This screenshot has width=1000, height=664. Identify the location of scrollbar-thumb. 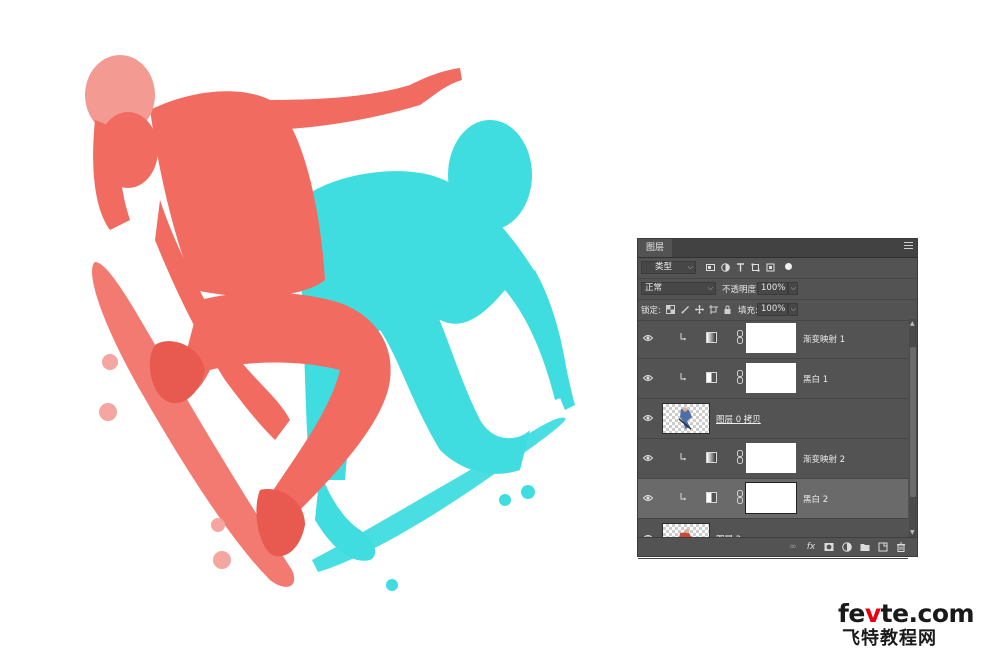
(913, 422).